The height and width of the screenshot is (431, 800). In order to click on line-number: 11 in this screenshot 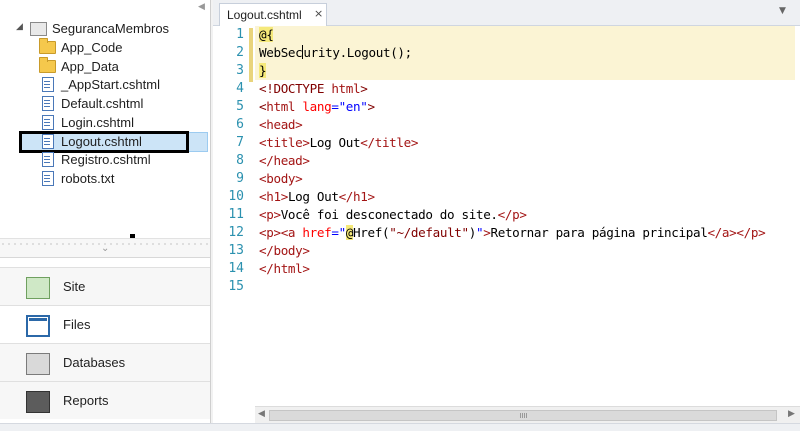, I will do `click(236, 214)`.